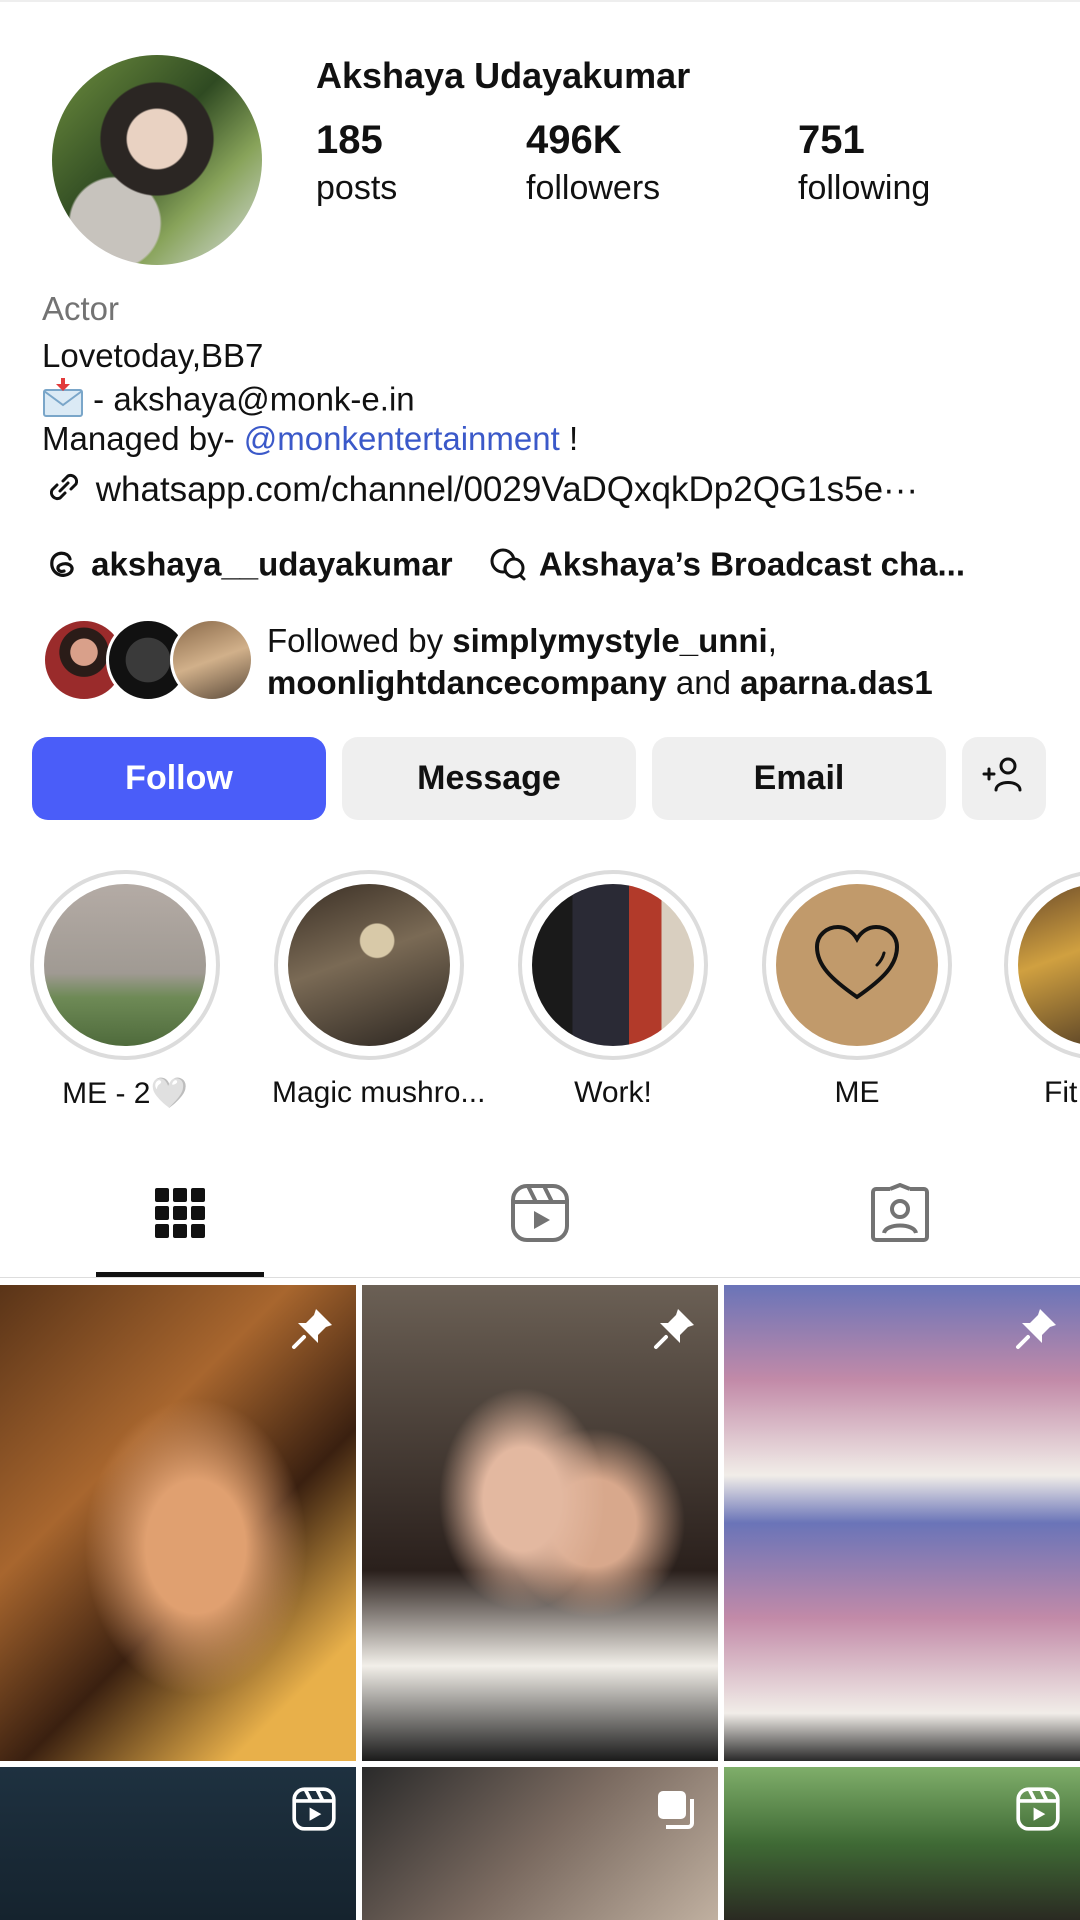 This screenshot has width=1080, height=1920. I want to click on managed-suffix: !, so click(569, 438).